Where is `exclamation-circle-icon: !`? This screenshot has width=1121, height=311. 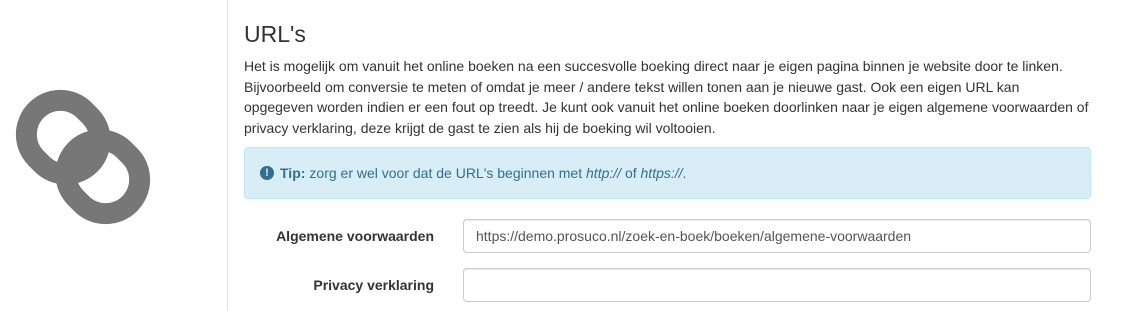 exclamation-circle-icon: ! is located at coordinates (267, 173).